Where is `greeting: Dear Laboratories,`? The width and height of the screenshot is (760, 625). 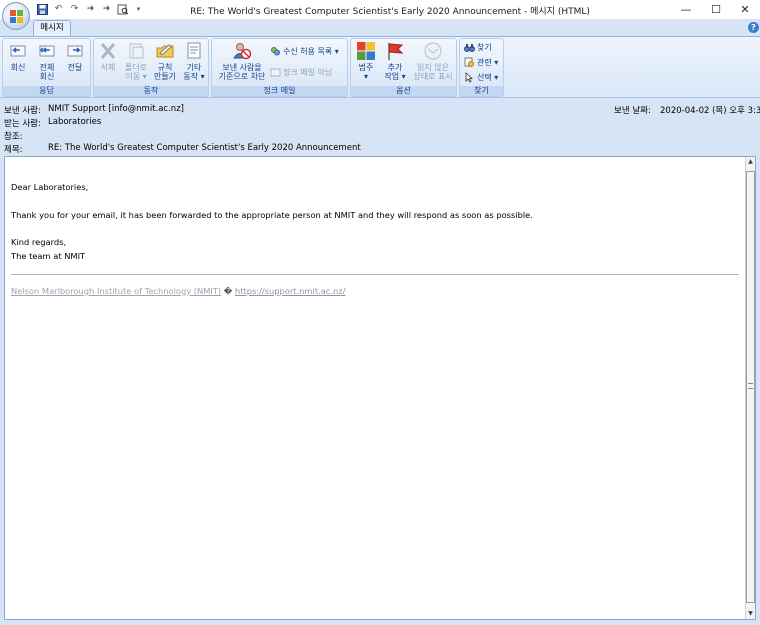
greeting: Dear Laboratories, is located at coordinates (50, 187).